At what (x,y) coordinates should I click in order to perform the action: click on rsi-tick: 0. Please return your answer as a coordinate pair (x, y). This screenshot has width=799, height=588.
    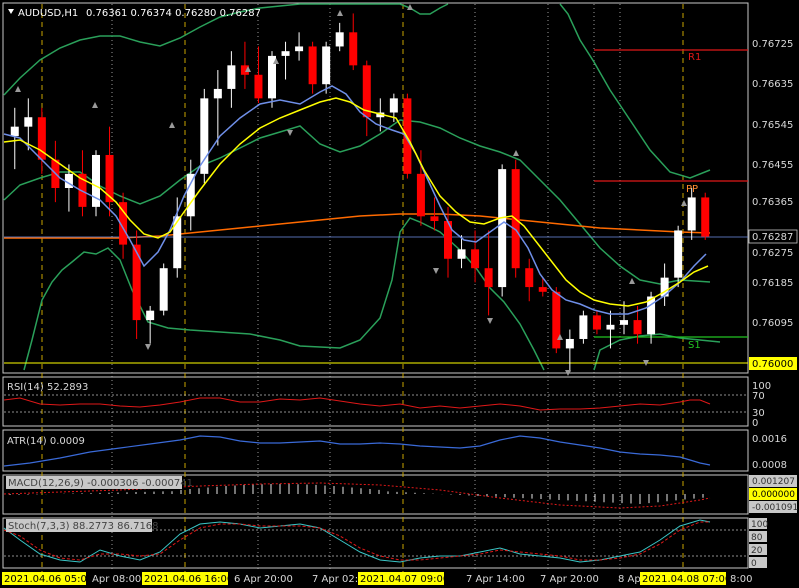
    Looking at the image, I should click on (755, 423).